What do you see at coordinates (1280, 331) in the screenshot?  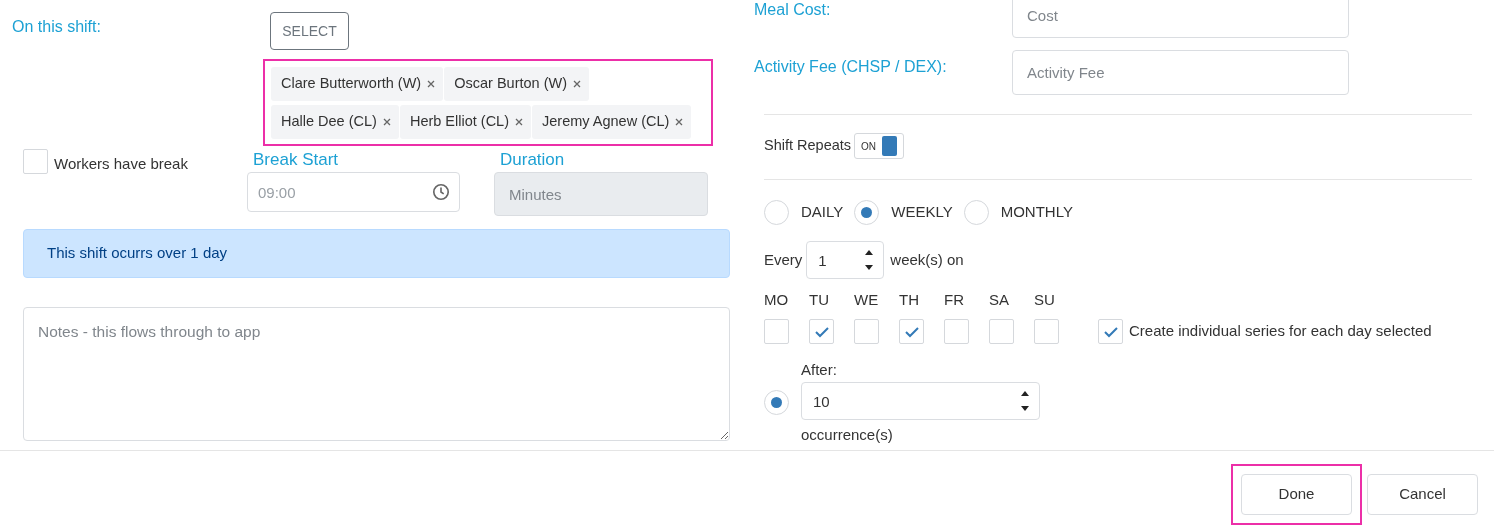 I see `checkbox-label: Create individual series for each day selected` at bounding box center [1280, 331].